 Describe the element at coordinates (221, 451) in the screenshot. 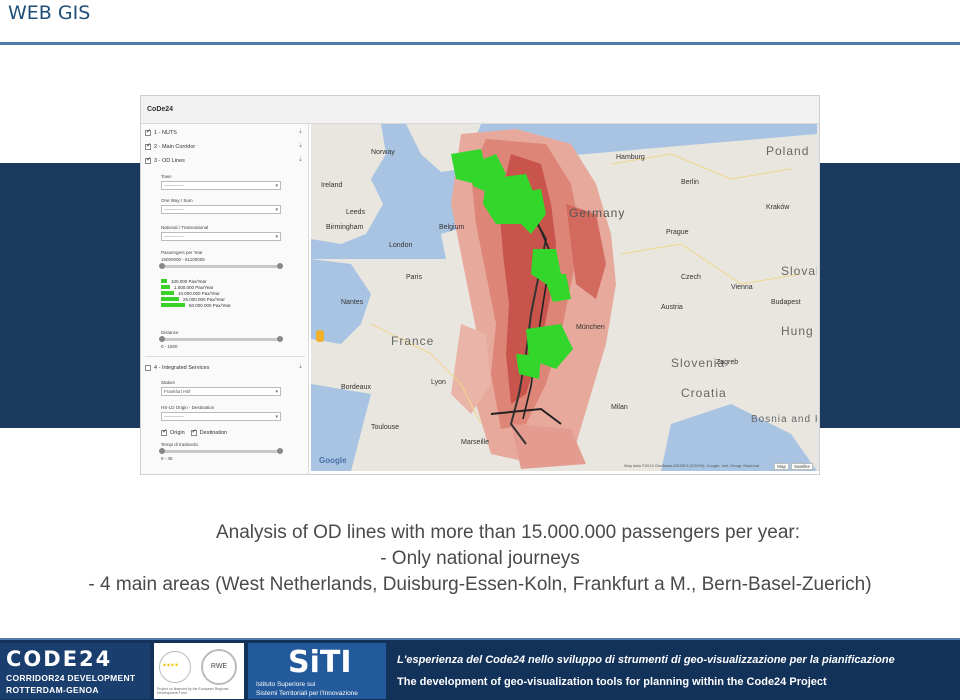

I see `transfer-slider` at that location.